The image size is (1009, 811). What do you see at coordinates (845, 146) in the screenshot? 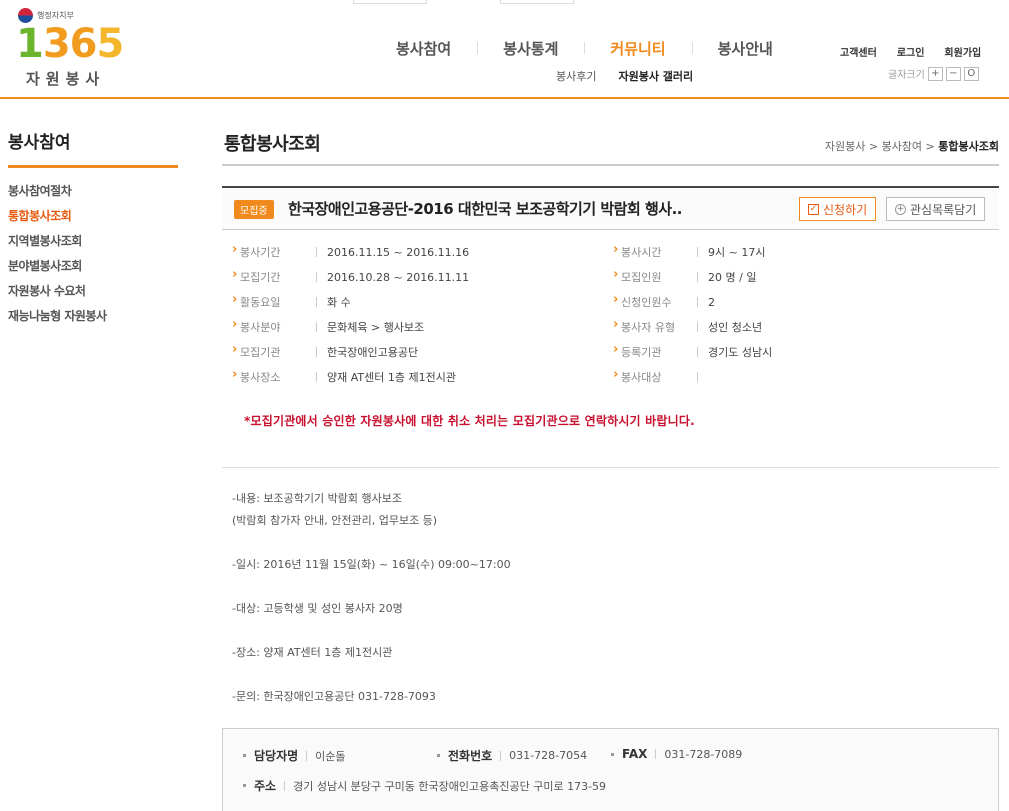
I see `breadcrumb-item: 자원봉사` at bounding box center [845, 146].